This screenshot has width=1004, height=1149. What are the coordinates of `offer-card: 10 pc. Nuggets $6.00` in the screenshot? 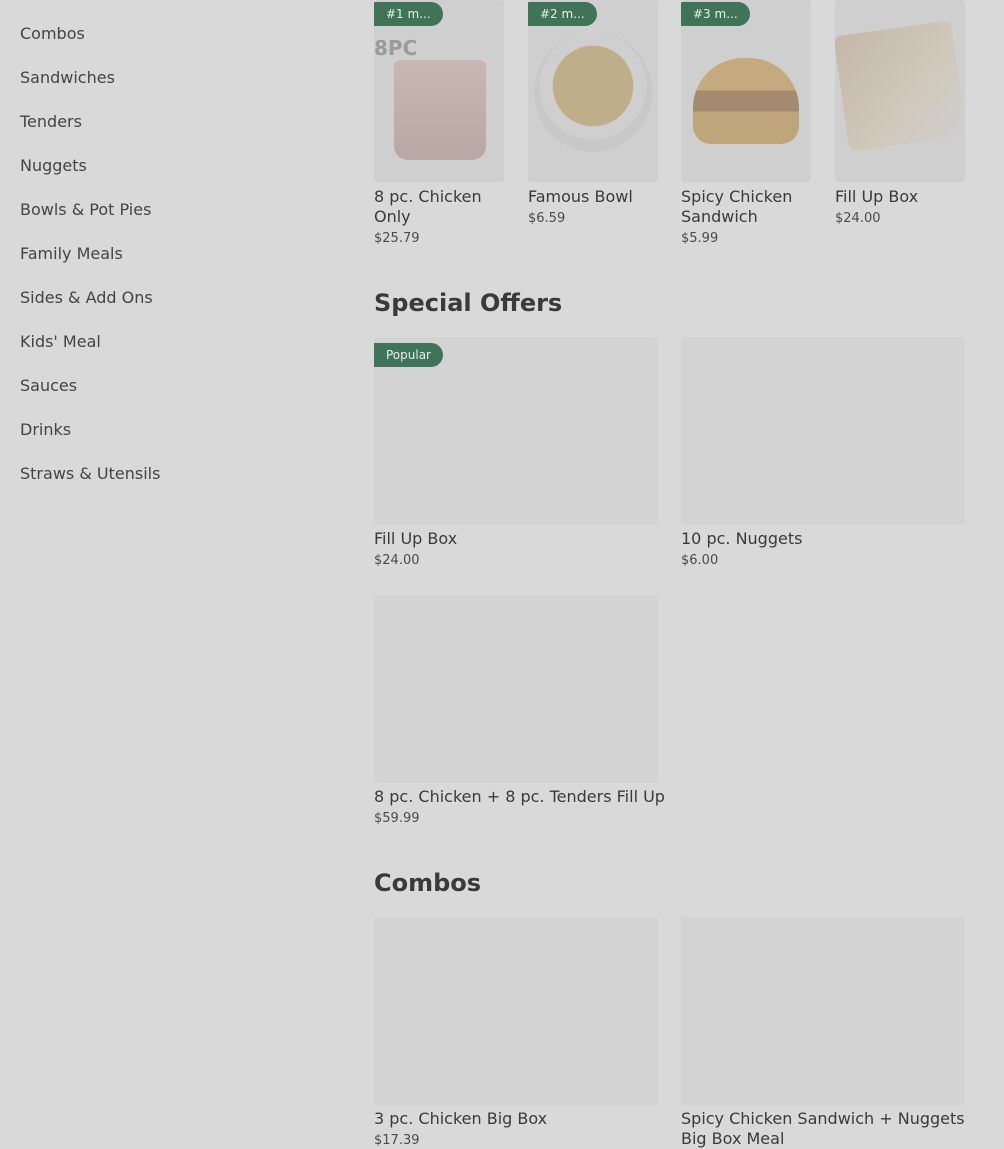 It's located at (823, 452).